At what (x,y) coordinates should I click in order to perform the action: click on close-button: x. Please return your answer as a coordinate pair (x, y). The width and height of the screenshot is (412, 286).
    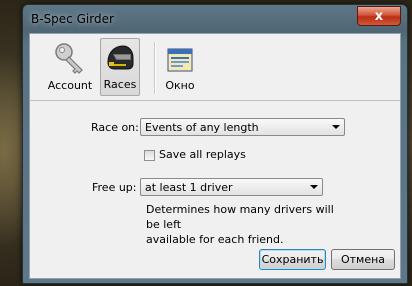
    Looking at the image, I should click on (379, 16).